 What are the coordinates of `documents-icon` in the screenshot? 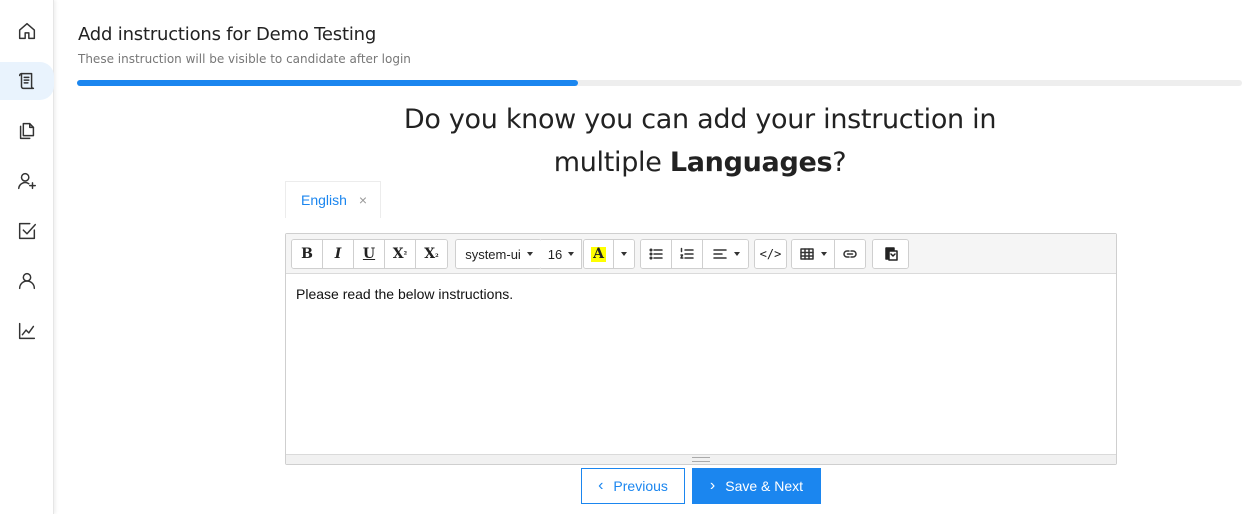 It's located at (27, 131).